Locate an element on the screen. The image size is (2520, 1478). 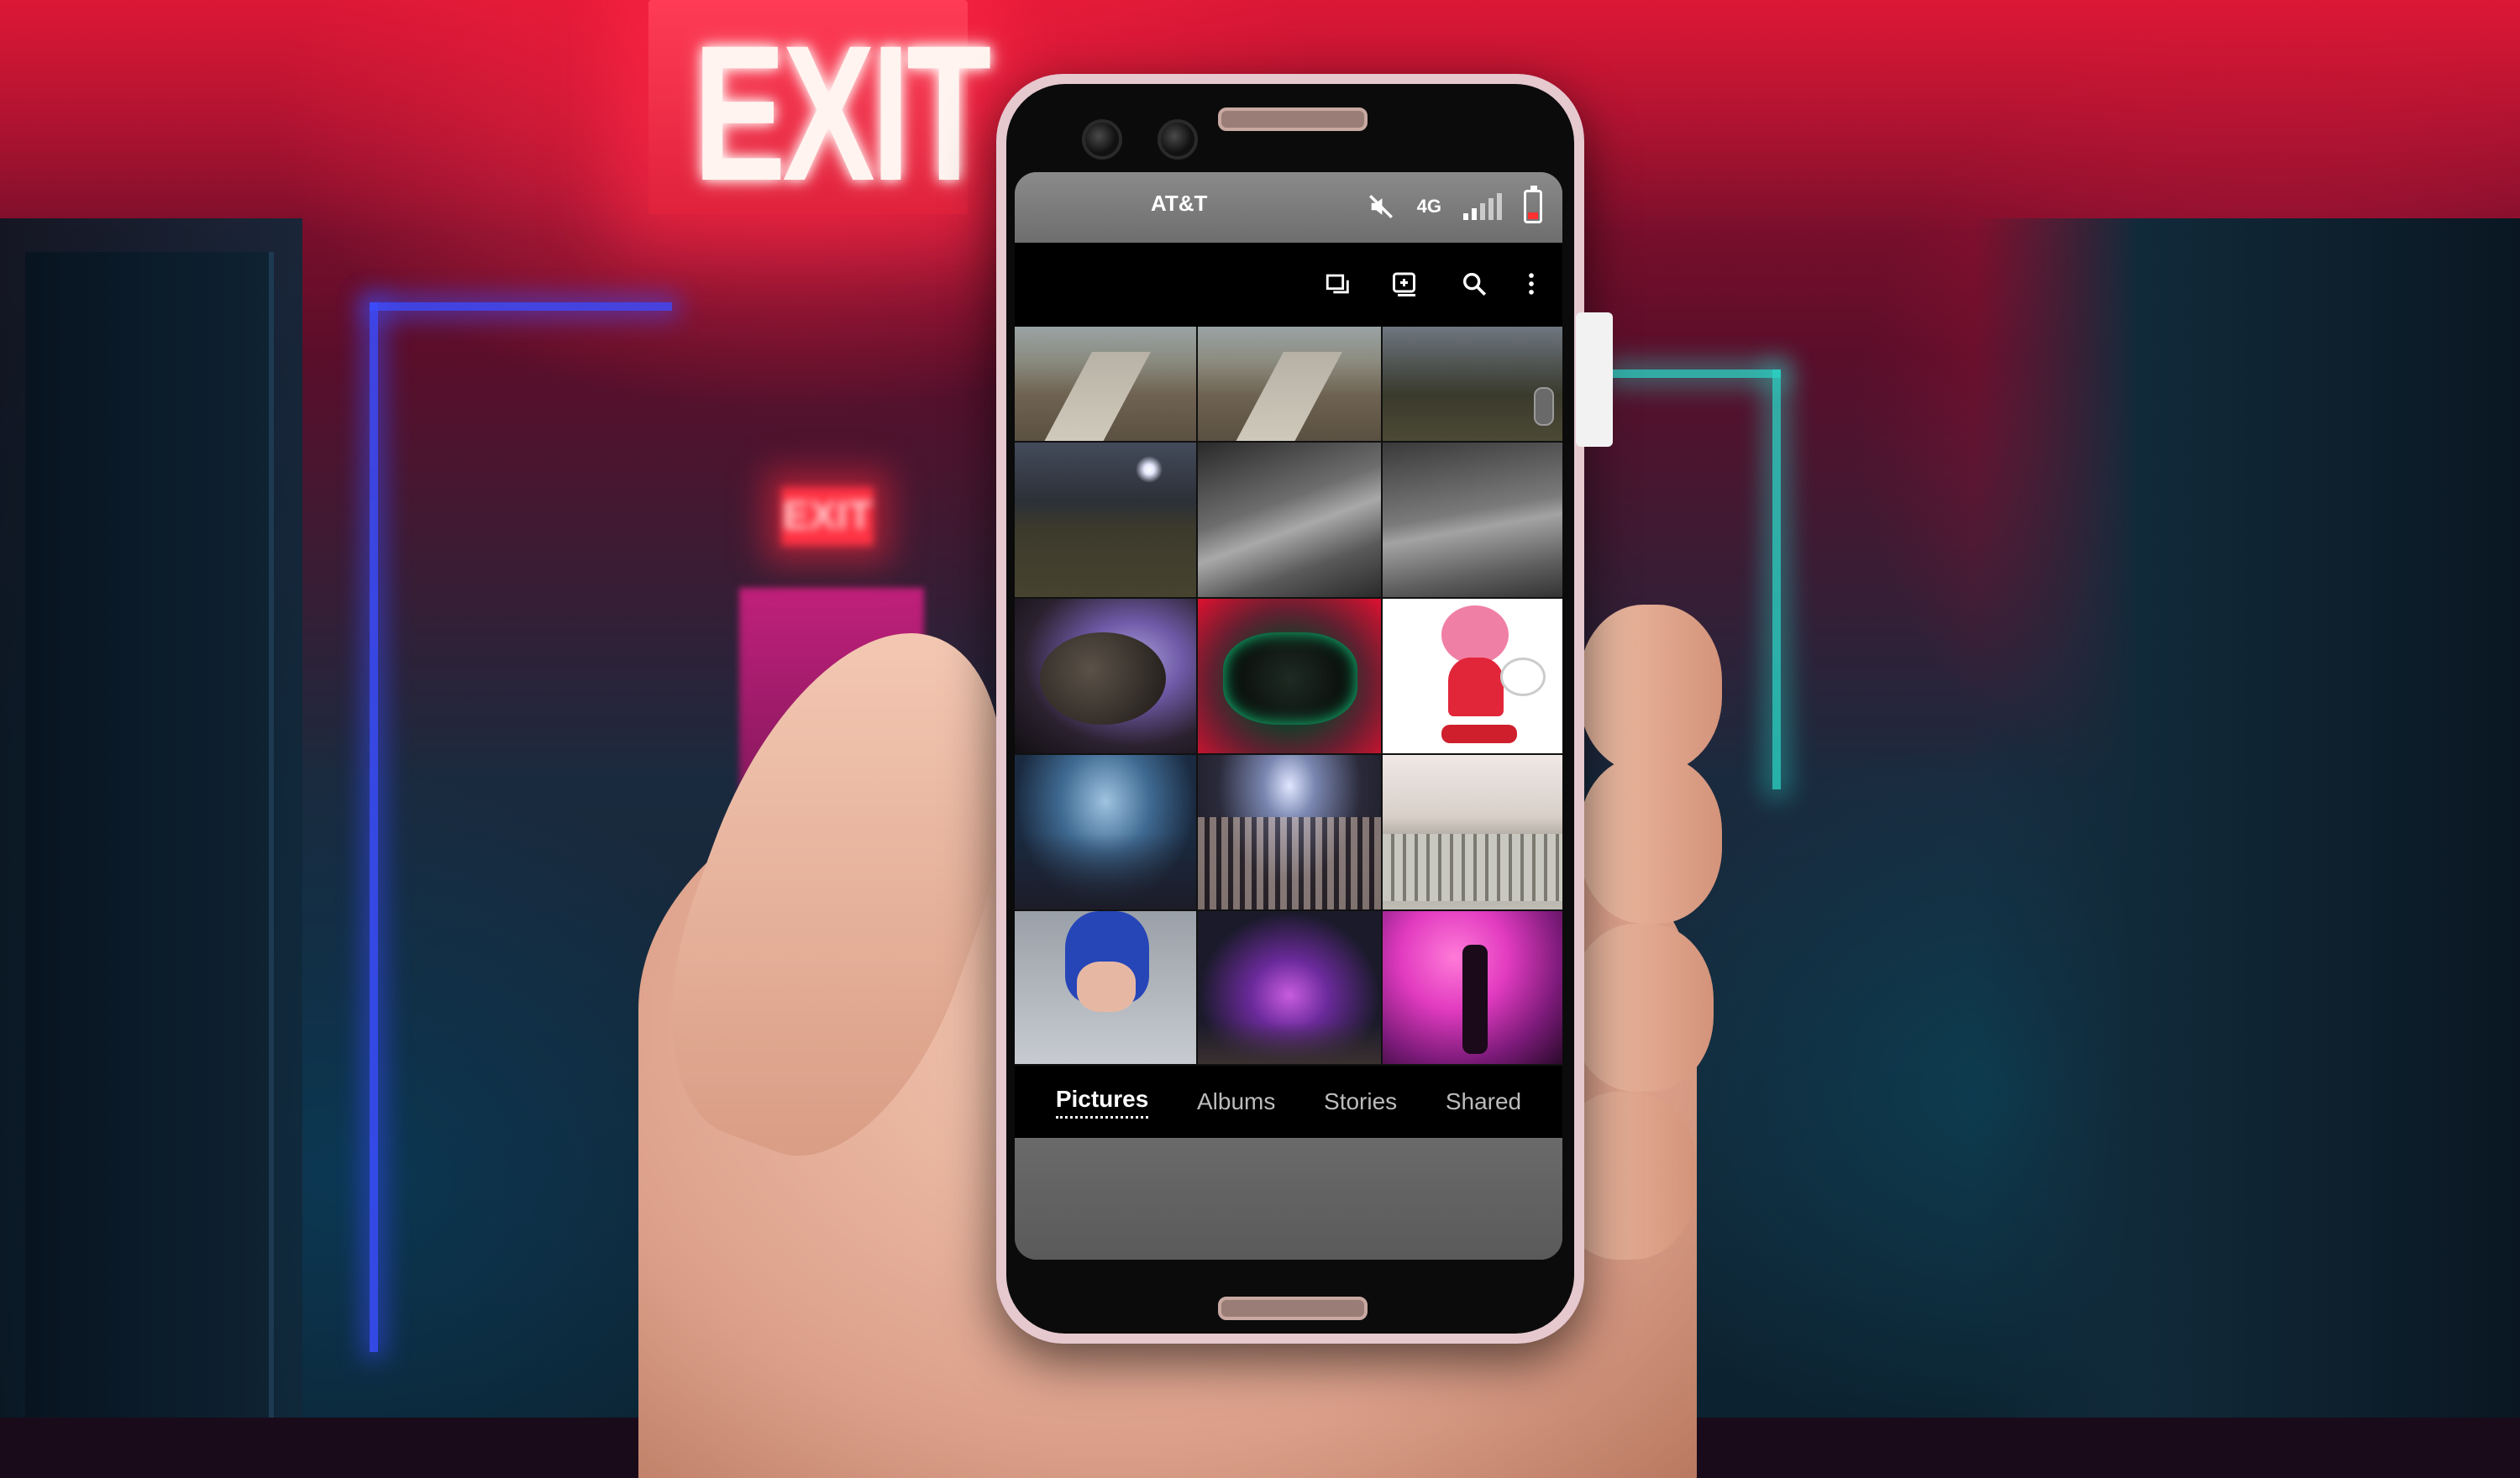
bottom-tab-bar: Pictures Albums Stories Shared is located at coordinates (1288, 1102).